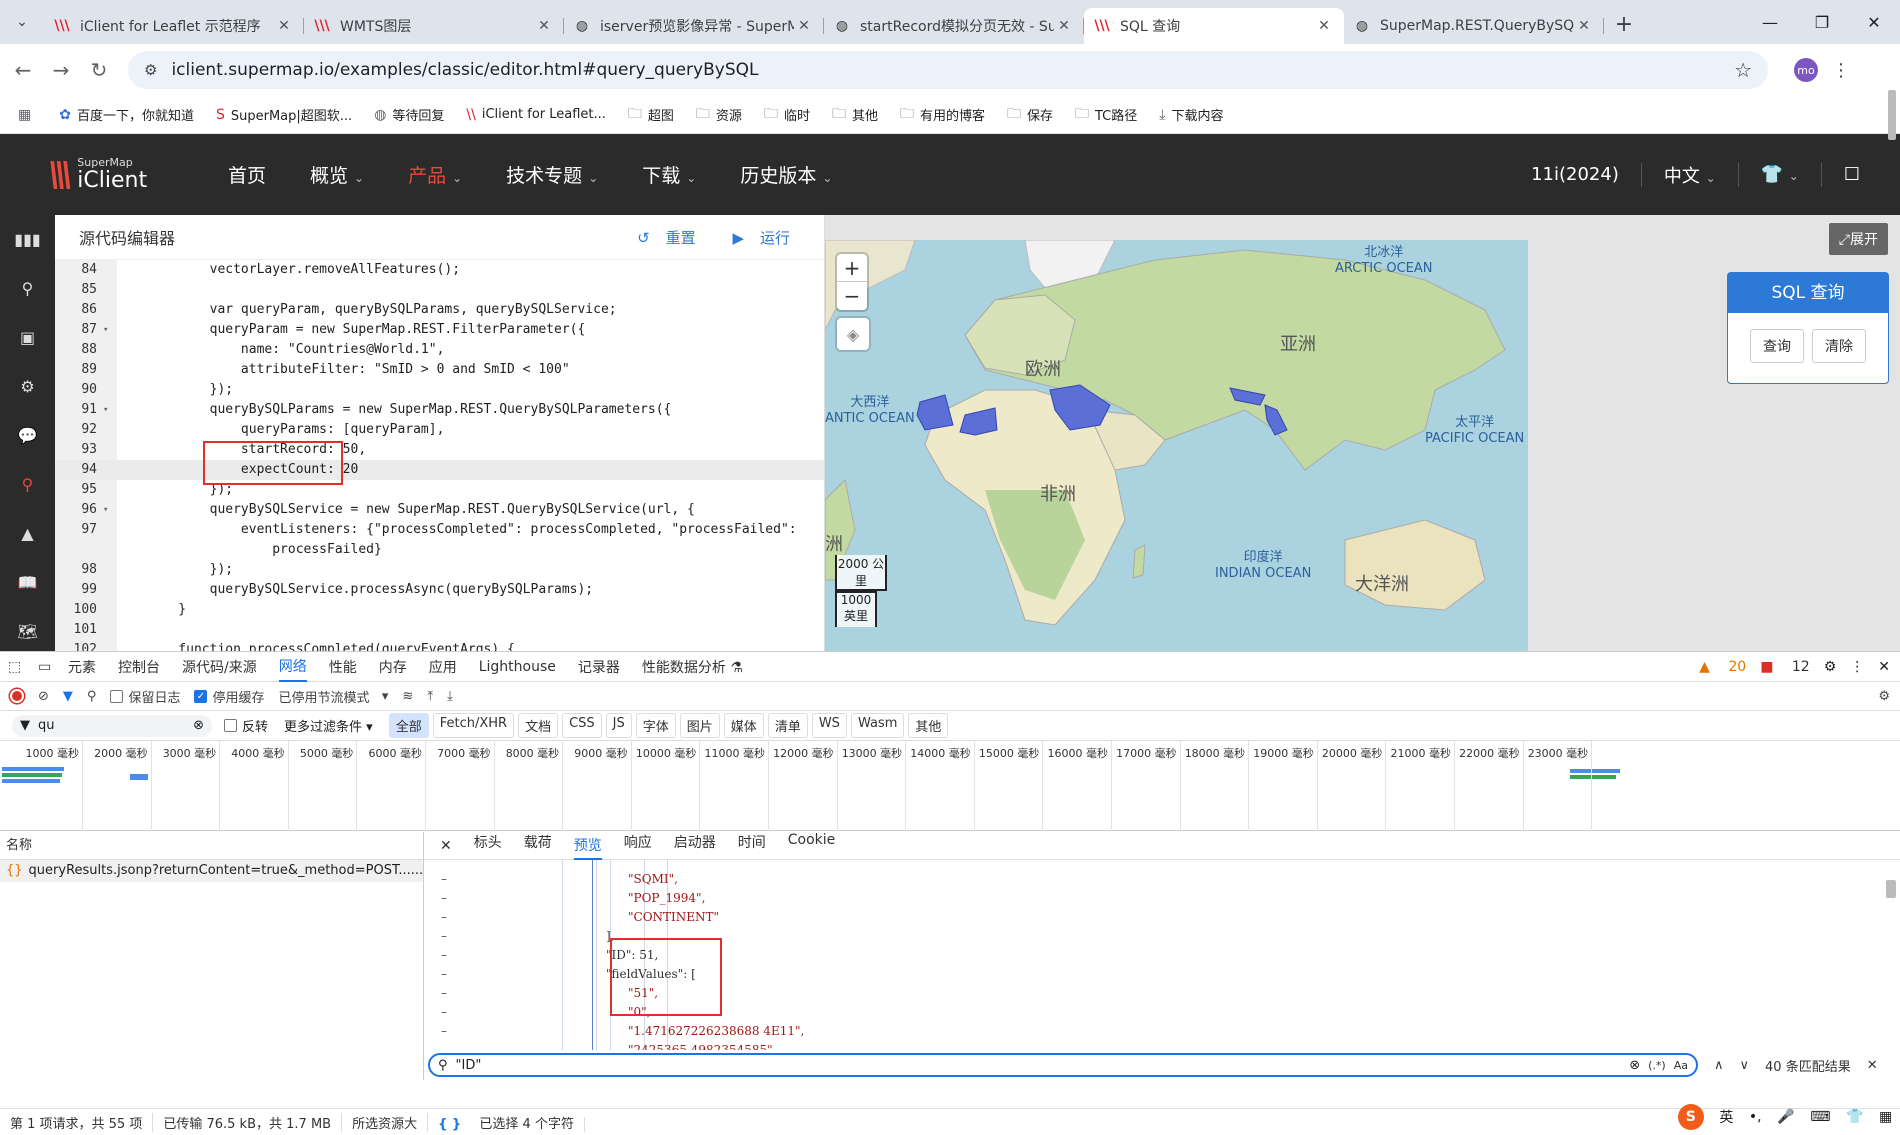 The width and height of the screenshot is (1900, 1135). Describe the element at coordinates (219, 667) in the screenshot. I see `devtools-tab-sources: 源代码/来源` at that location.